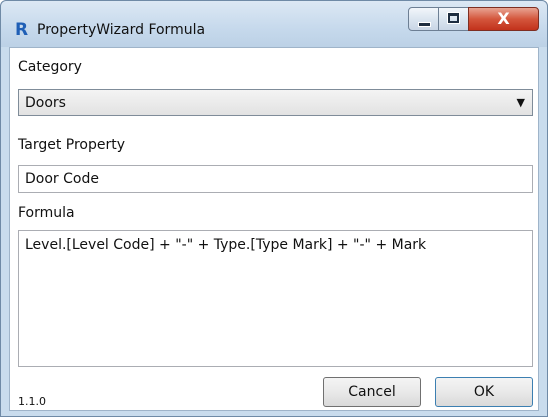 The width and height of the screenshot is (548, 417). I want to click on chevron-down-icon: ▼, so click(520, 102).